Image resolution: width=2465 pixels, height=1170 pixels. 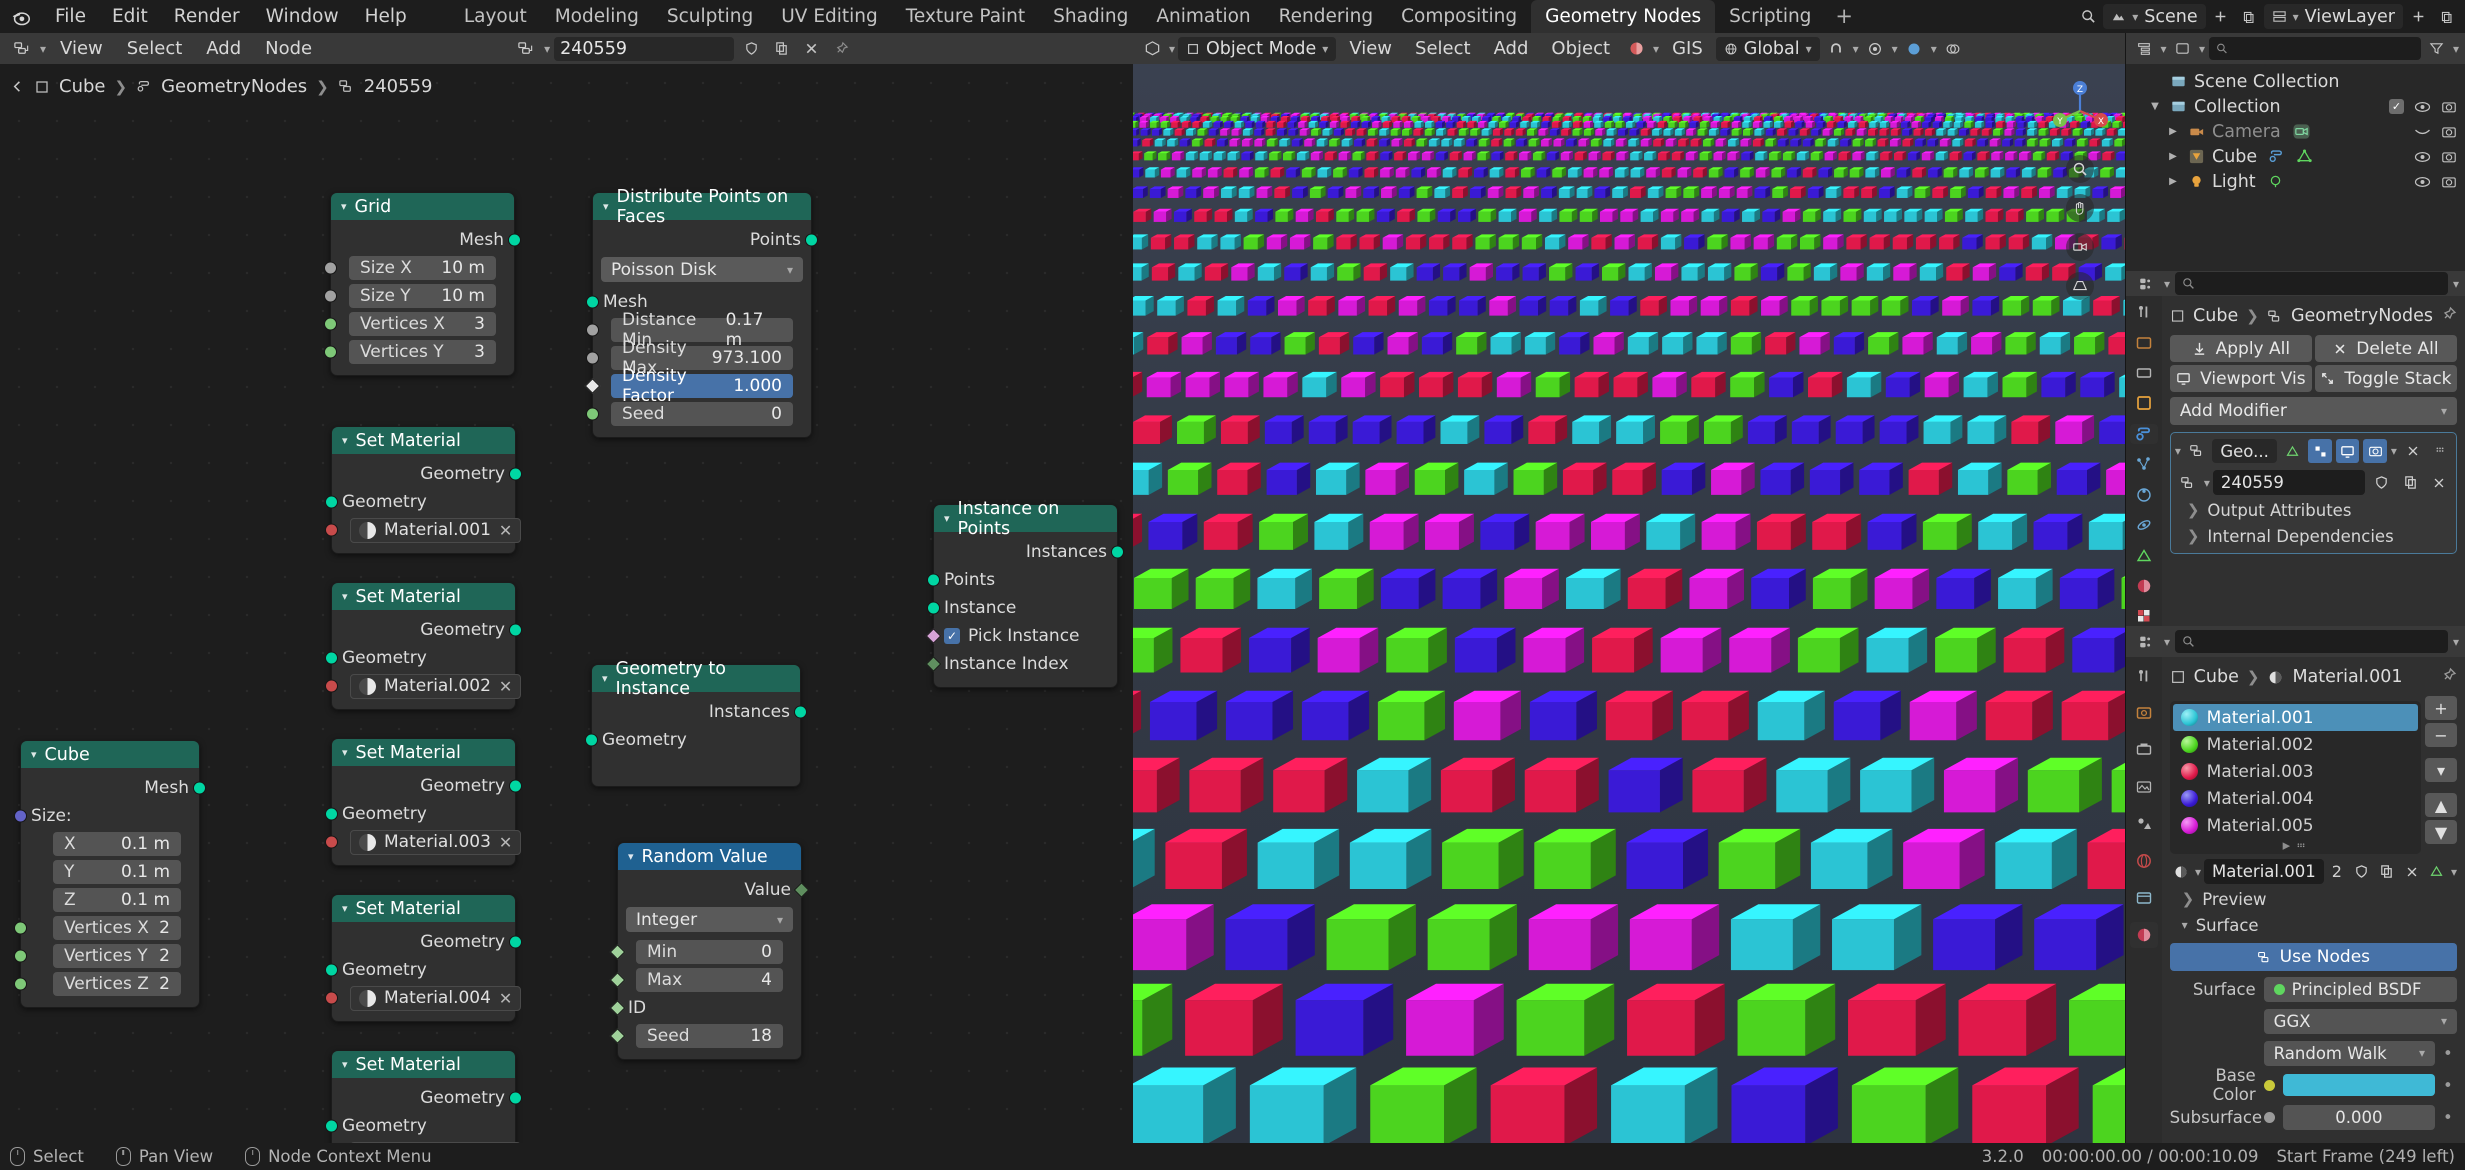 I want to click on subsurface-field: 0.000, so click(x=2358, y=1117).